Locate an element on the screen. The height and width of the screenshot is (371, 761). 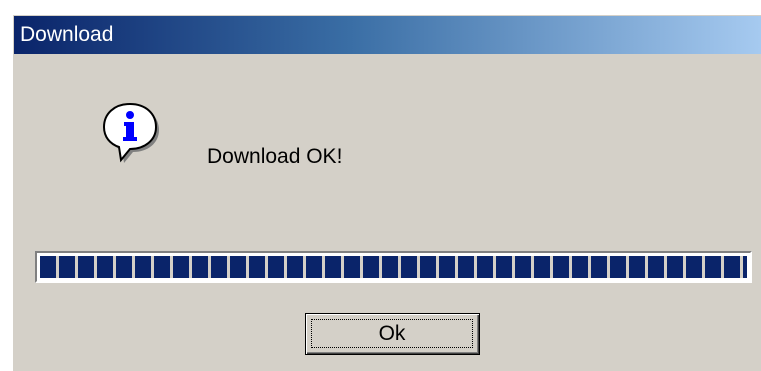
status-message: Download OK! is located at coordinates (275, 156).